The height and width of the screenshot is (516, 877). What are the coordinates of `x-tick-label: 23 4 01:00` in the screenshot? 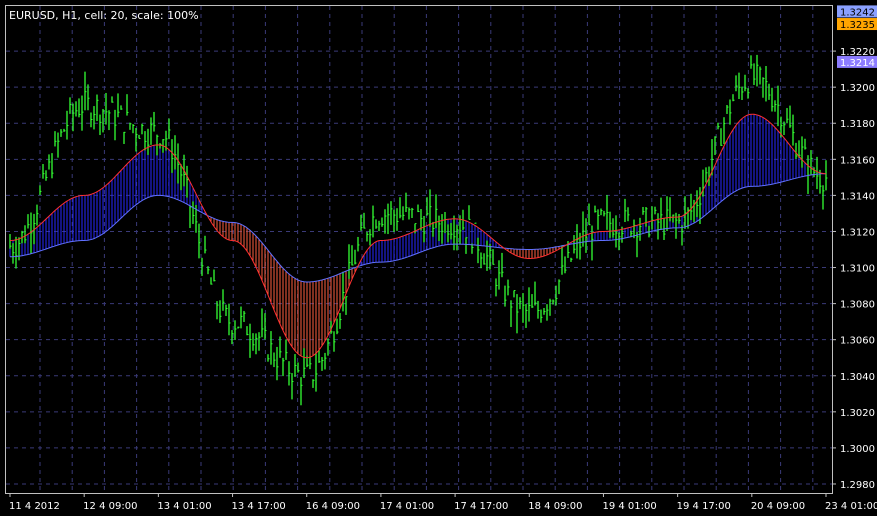 It's located at (851, 506).